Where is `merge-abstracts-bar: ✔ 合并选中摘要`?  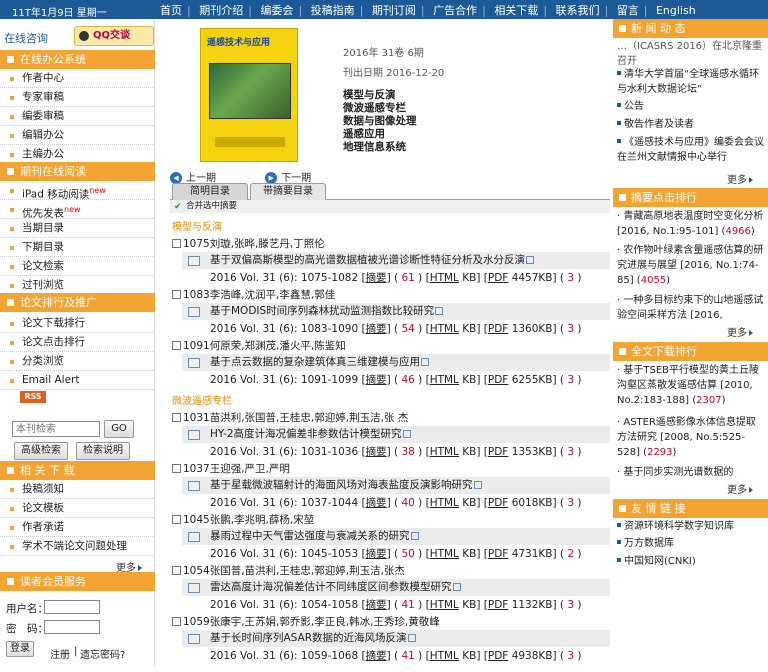
merge-abstracts-bar: ✔ 合并选中摘要 is located at coordinates (390, 206).